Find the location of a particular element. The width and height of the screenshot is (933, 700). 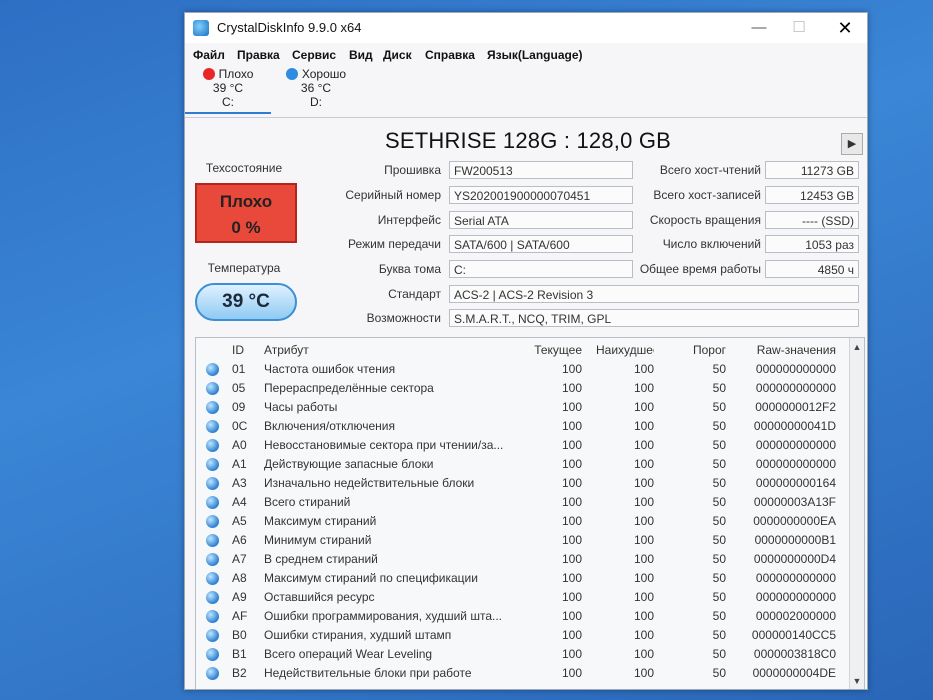

transfer-mode-field: SATA/600 | SATA/600 is located at coordinates (541, 244).